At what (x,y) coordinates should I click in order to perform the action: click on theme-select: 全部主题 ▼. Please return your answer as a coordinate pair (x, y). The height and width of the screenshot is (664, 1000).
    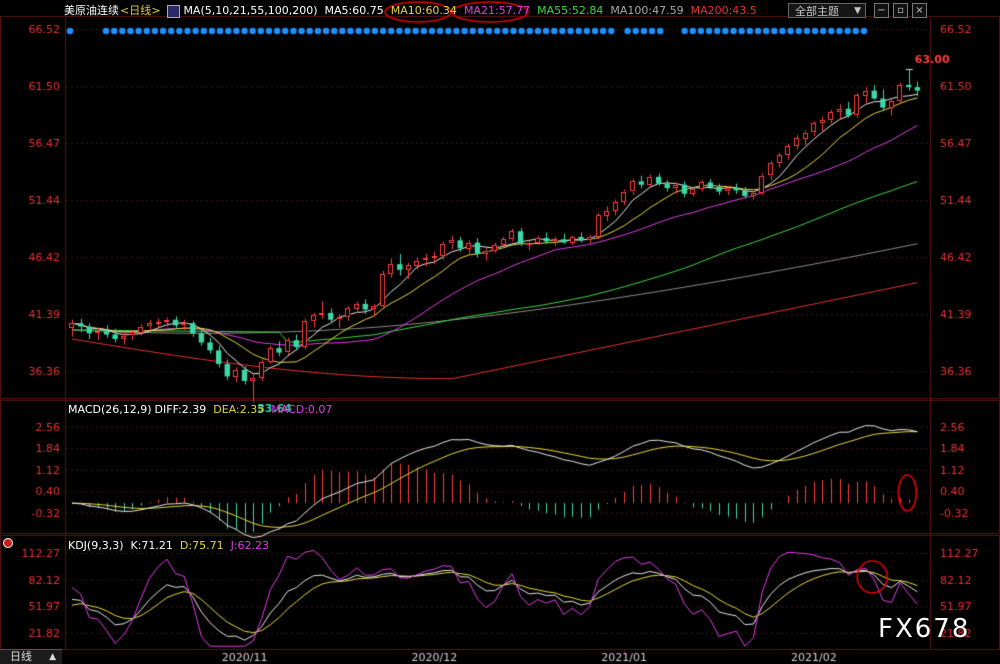
    Looking at the image, I should click on (827, 10).